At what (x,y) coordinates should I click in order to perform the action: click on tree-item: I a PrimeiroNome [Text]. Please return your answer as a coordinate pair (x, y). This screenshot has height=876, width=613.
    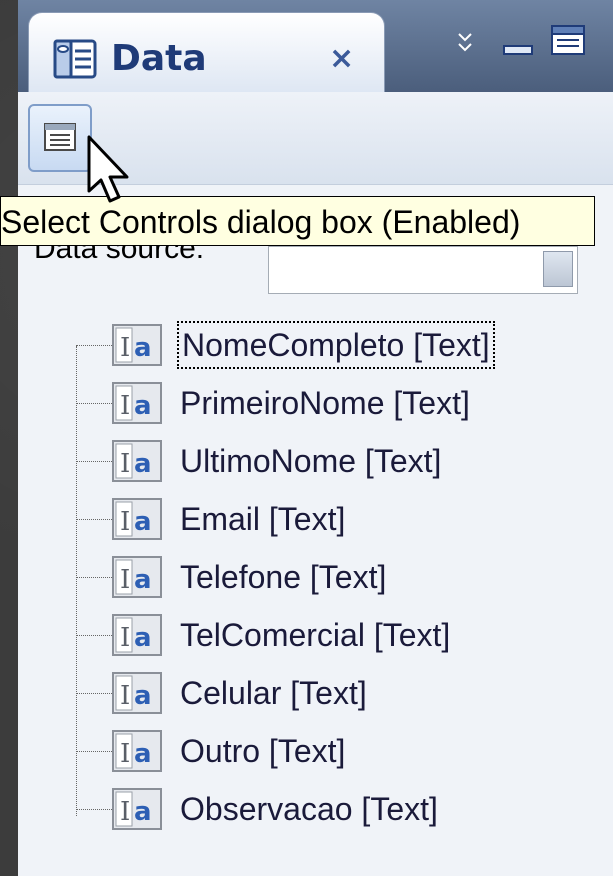
    Looking at the image, I should click on (315, 403).